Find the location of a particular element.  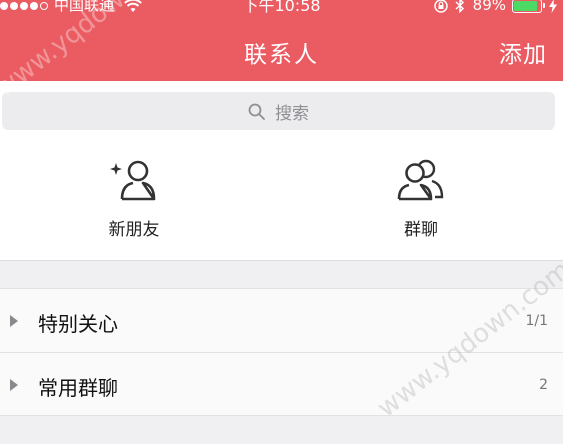

new-friend-label: 新朋友 is located at coordinates (134, 230).